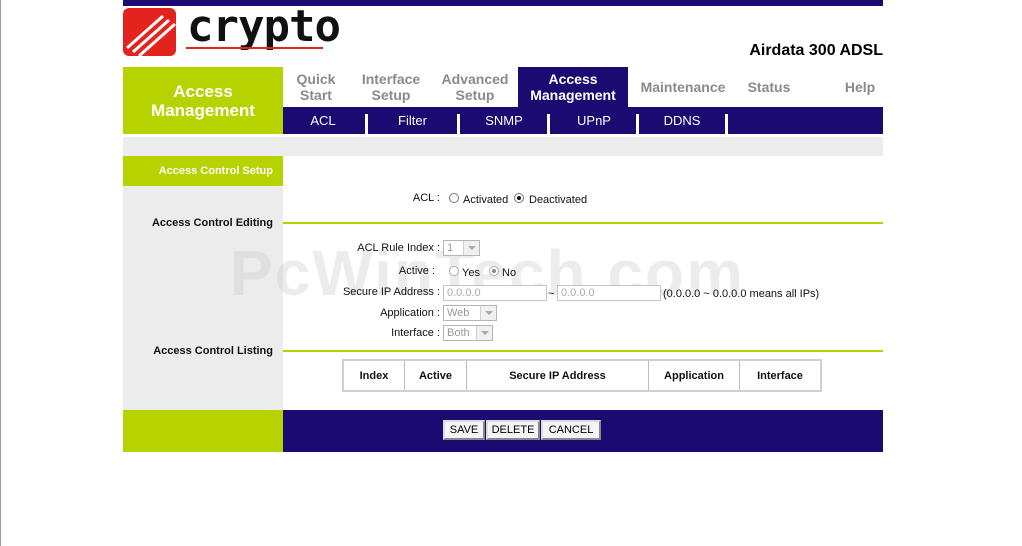 Image resolution: width=1022 pixels, height=546 pixels. Describe the element at coordinates (557, 375) in the screenshot. I see `column-secure-ip: Secure IP Address` at that location.